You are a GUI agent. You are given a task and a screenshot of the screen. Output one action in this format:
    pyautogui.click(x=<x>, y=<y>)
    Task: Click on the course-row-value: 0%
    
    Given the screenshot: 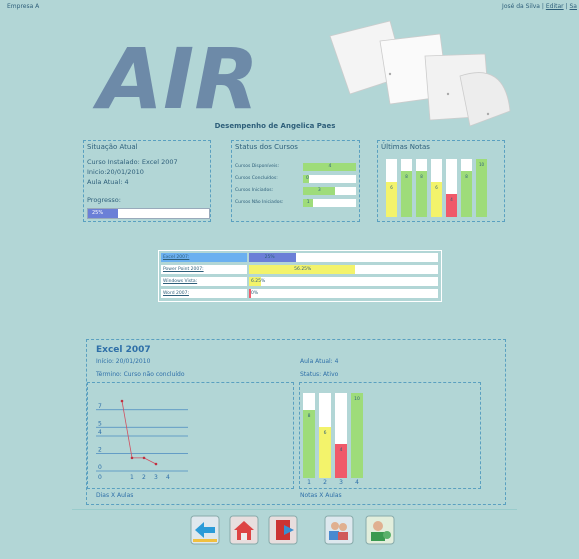 What is the action you would take?
    pyautogui.click(x=255, y=293)
    